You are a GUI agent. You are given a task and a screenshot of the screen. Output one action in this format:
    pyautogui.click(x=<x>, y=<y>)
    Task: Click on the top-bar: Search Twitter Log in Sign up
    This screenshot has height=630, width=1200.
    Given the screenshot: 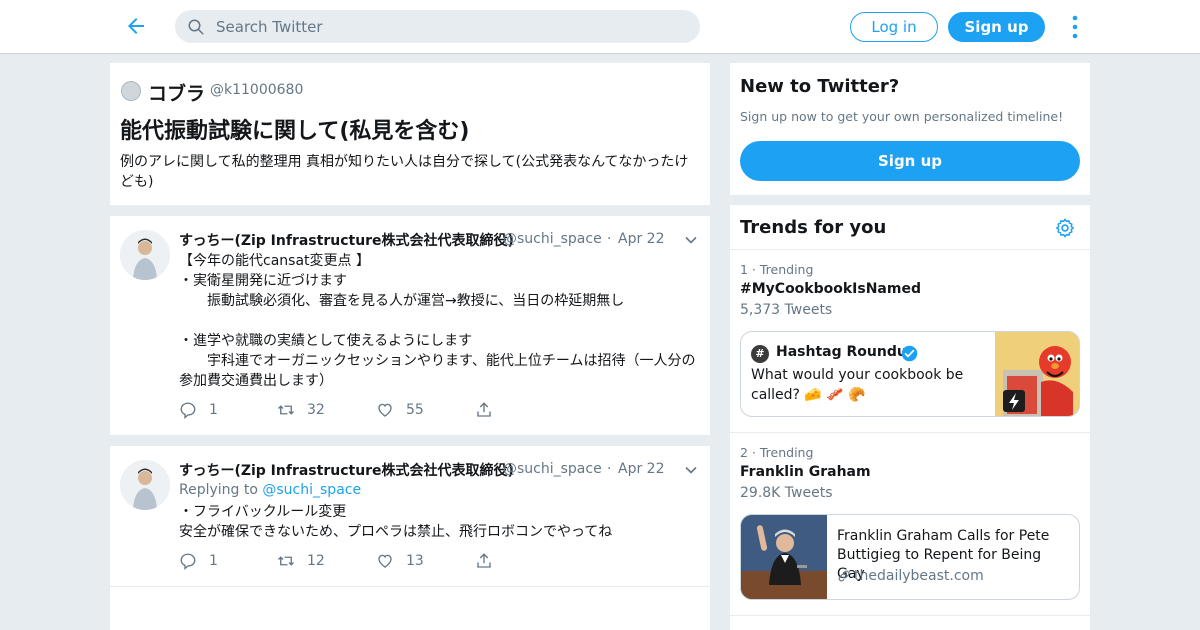 What is the action you would take?
    pyautogui.click(x=600, y=27)
    